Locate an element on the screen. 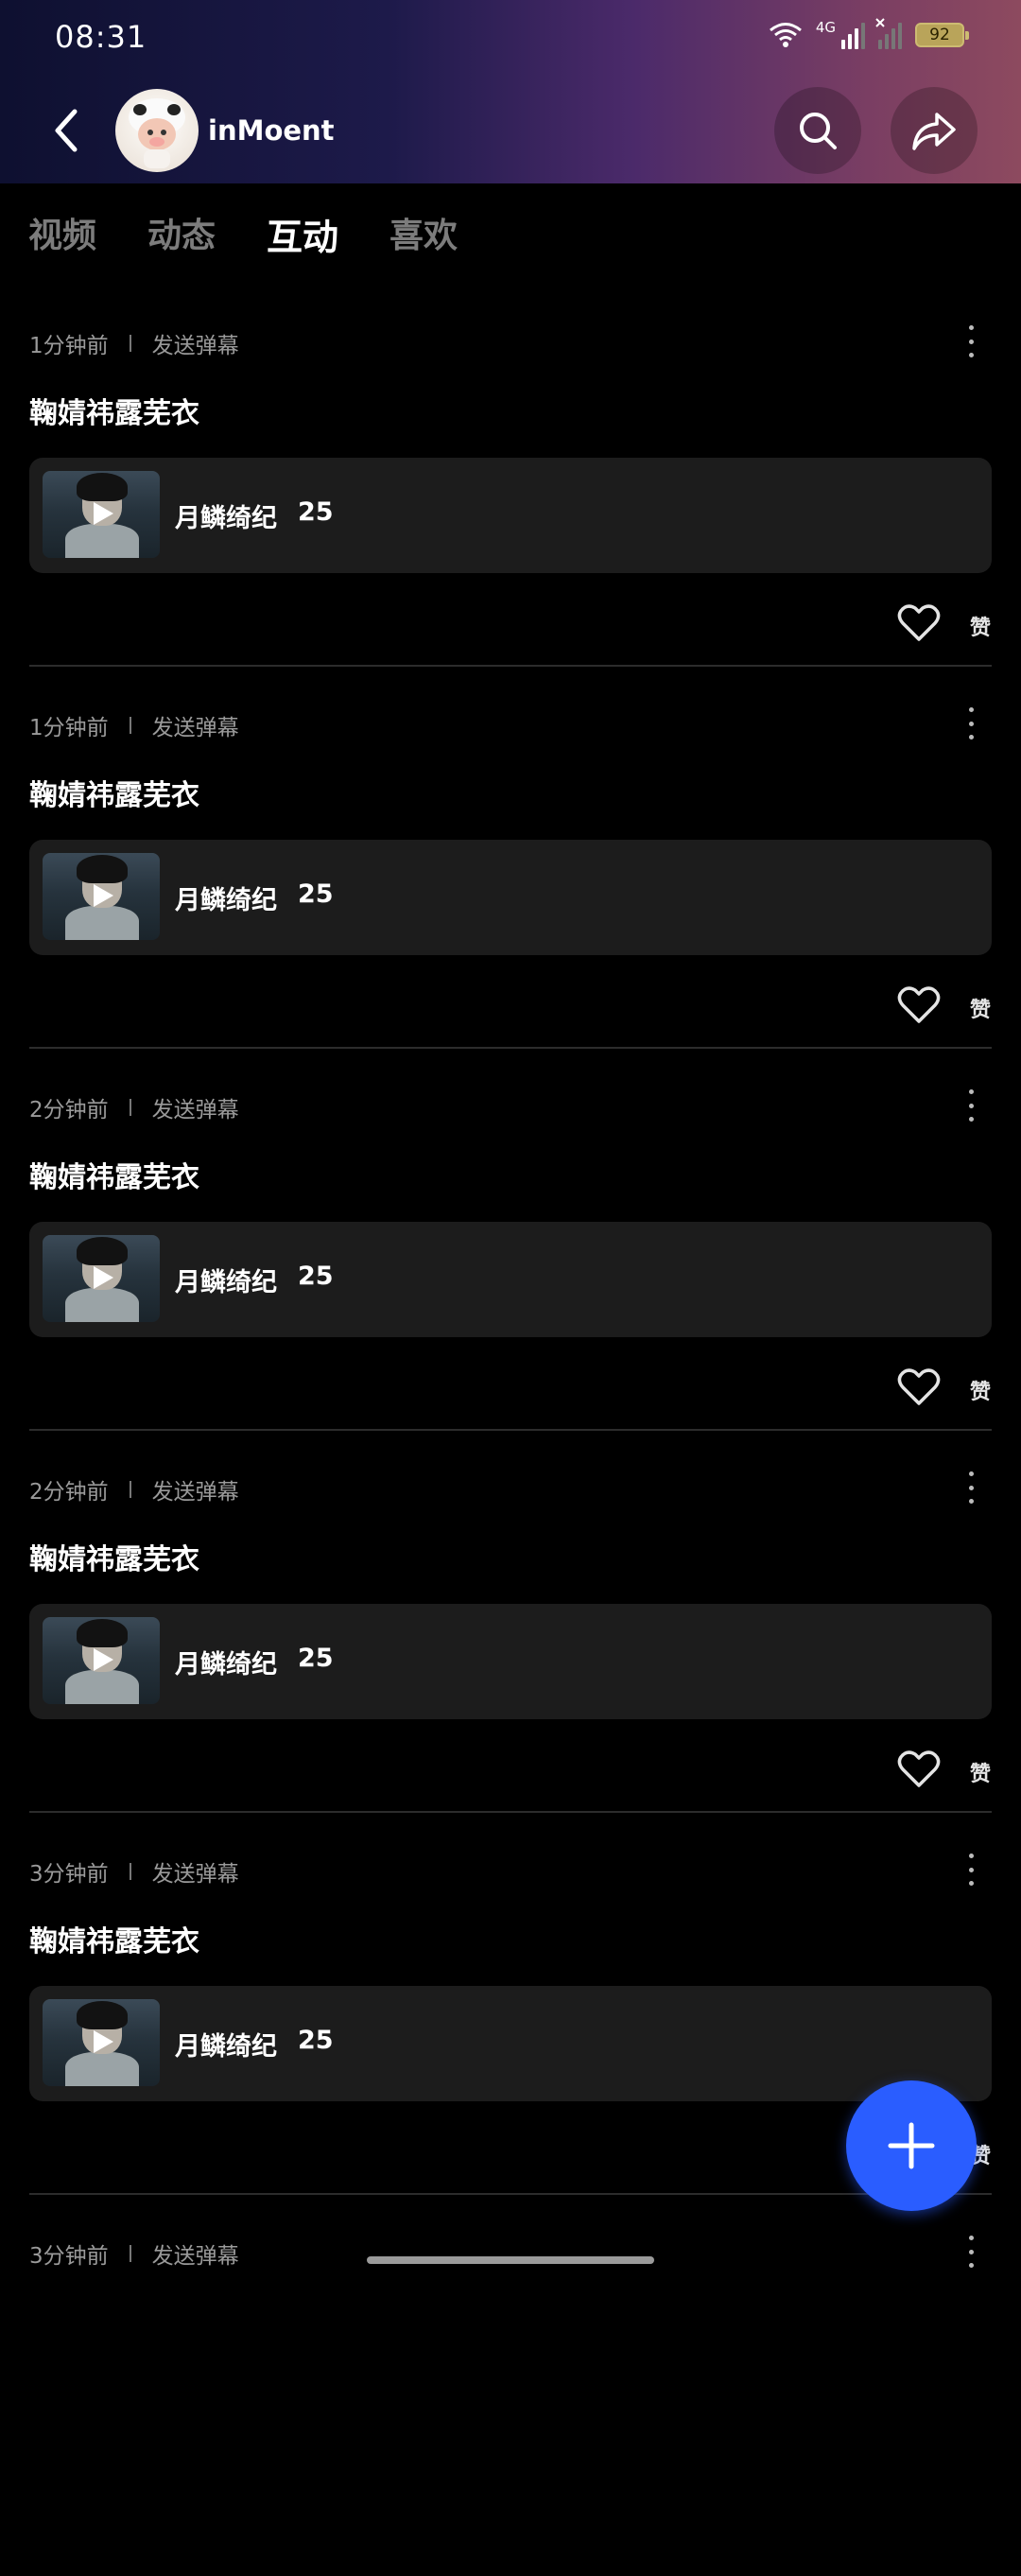  avatar-image is located at coordinates (157, 133).